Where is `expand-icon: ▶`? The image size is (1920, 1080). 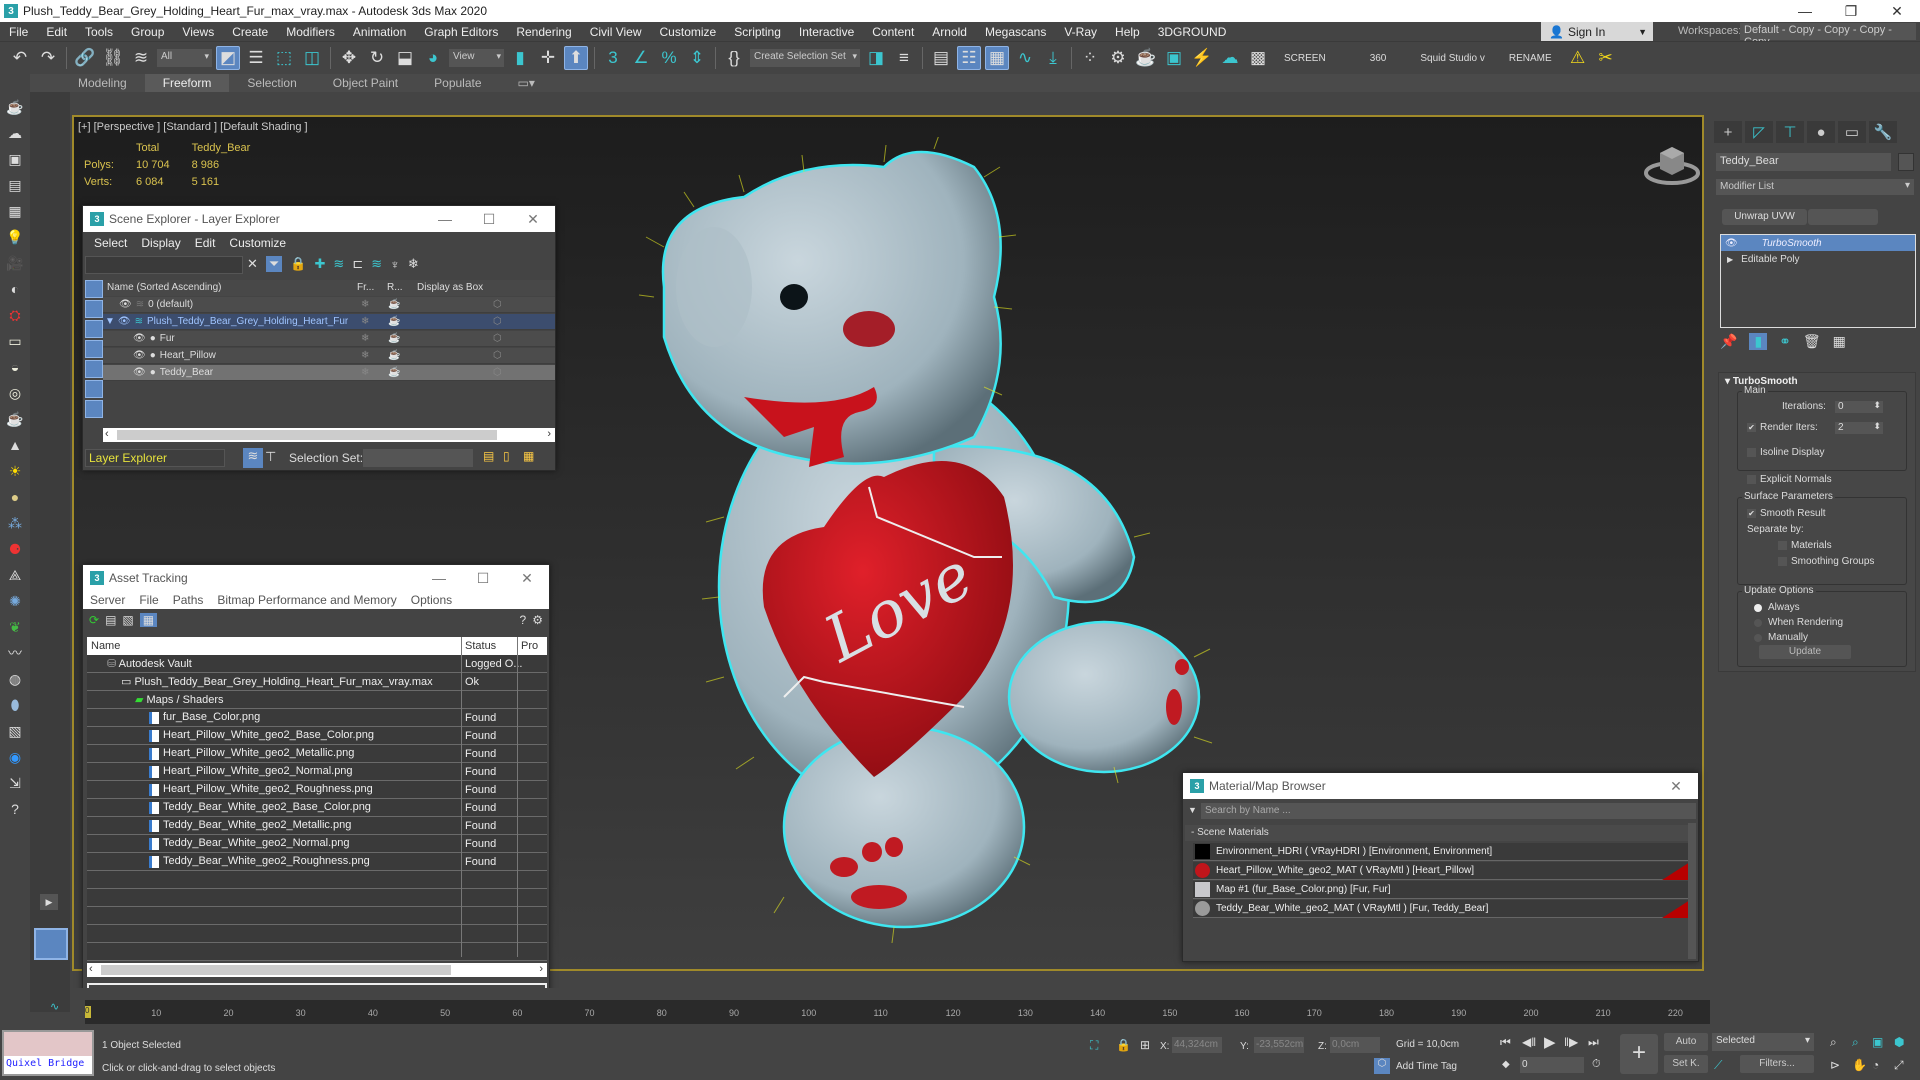
expand-icon: ▶ is located at coordinates (1730, 259).